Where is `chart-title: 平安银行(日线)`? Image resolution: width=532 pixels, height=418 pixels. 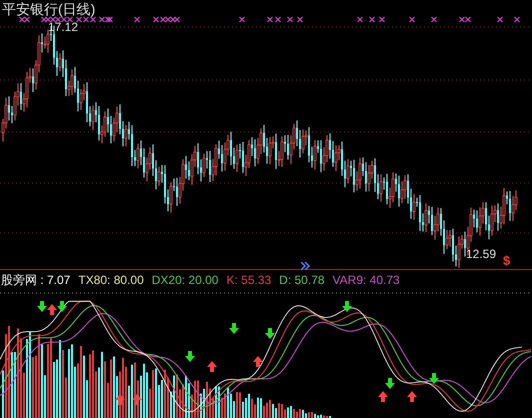
chart-title: 平安银行(日线) is located at coordinates (49, 10).